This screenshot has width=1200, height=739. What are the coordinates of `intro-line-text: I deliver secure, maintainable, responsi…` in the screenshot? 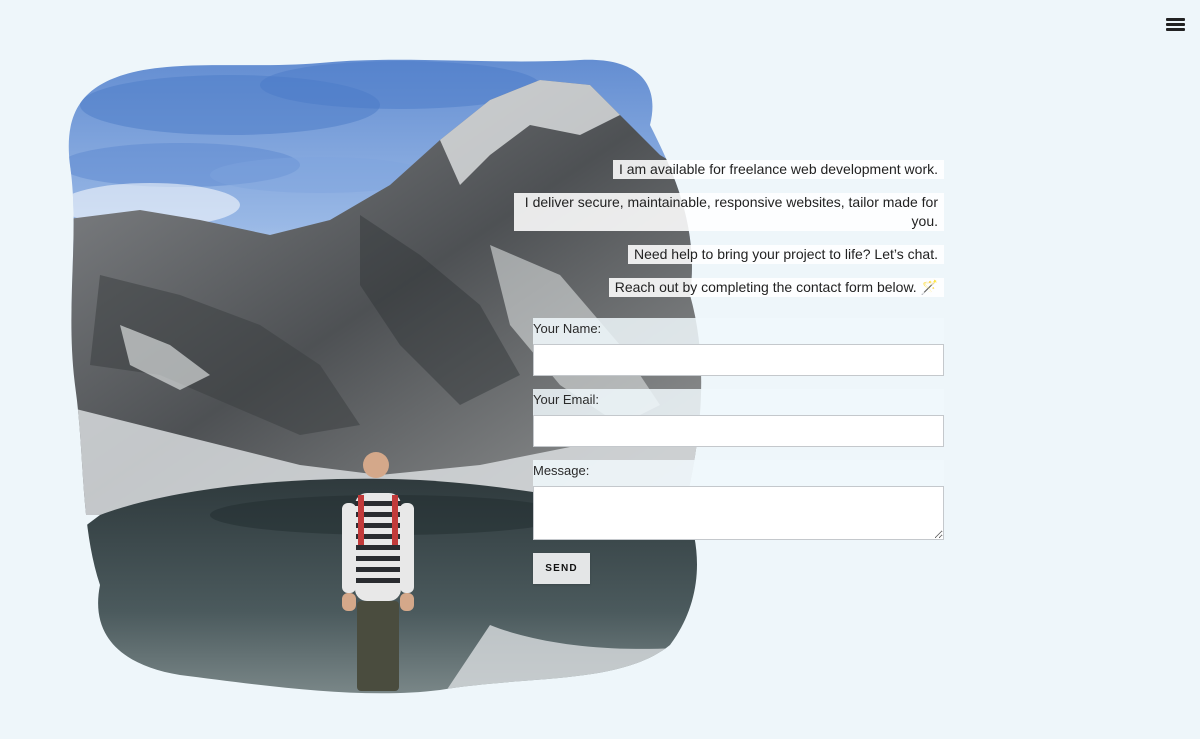 It's located at (729, 212).